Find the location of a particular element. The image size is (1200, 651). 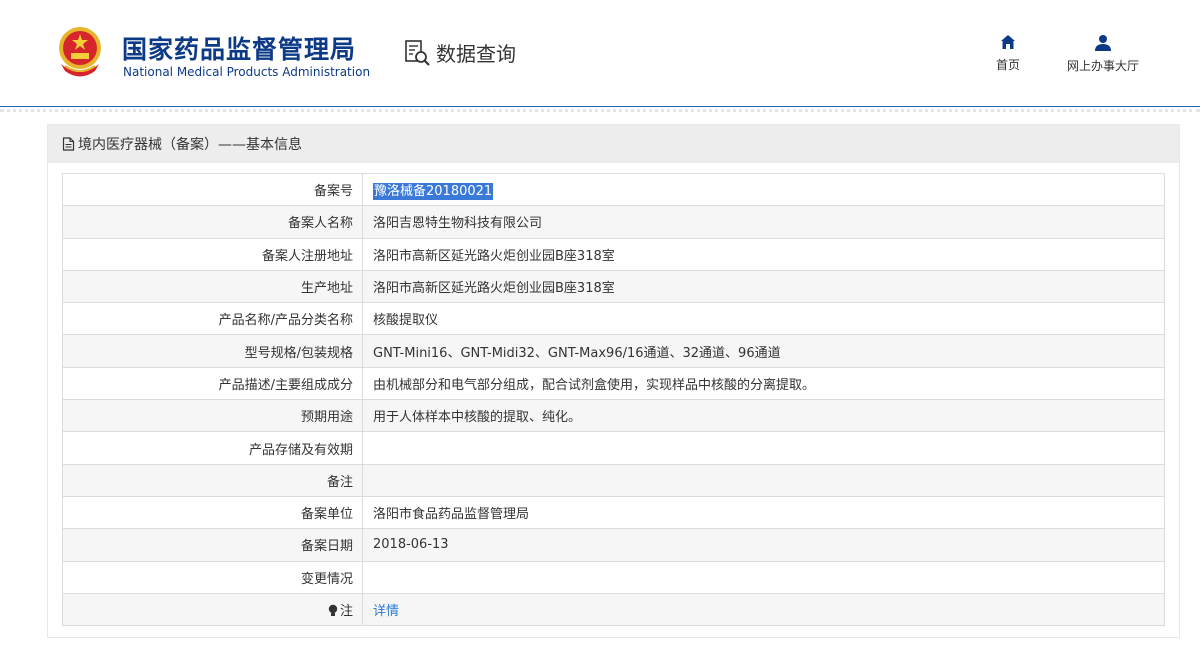

row-label-text: 备案人名称 is located at coordinates (320, 224).